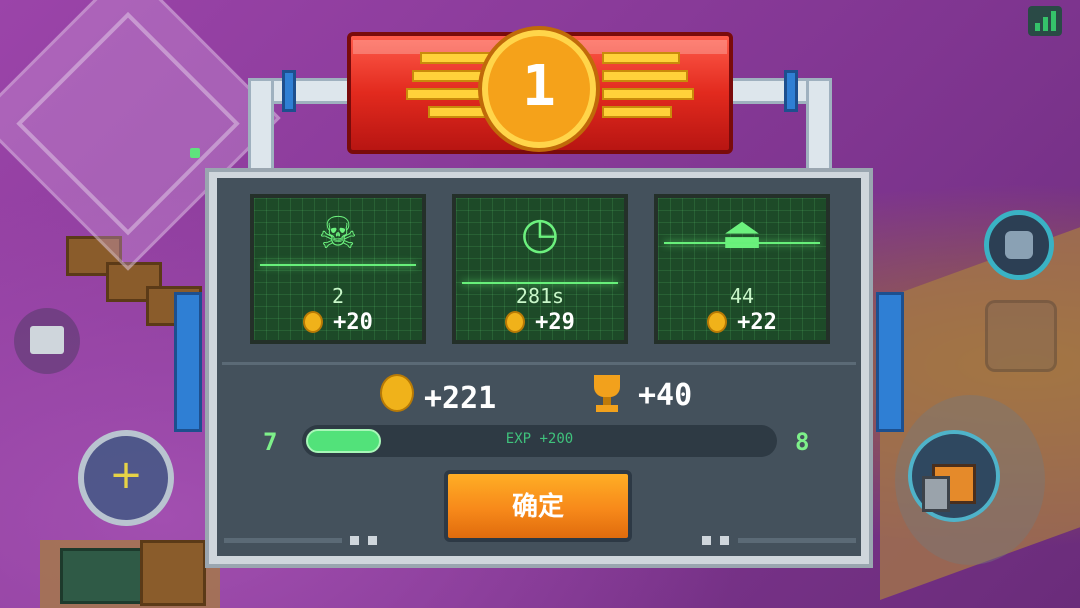 The image size is (1080, 608). What do you see at coordinates (954, 476) in the screenshot?
I see `weapon-button` at bounding box center [954, 476].